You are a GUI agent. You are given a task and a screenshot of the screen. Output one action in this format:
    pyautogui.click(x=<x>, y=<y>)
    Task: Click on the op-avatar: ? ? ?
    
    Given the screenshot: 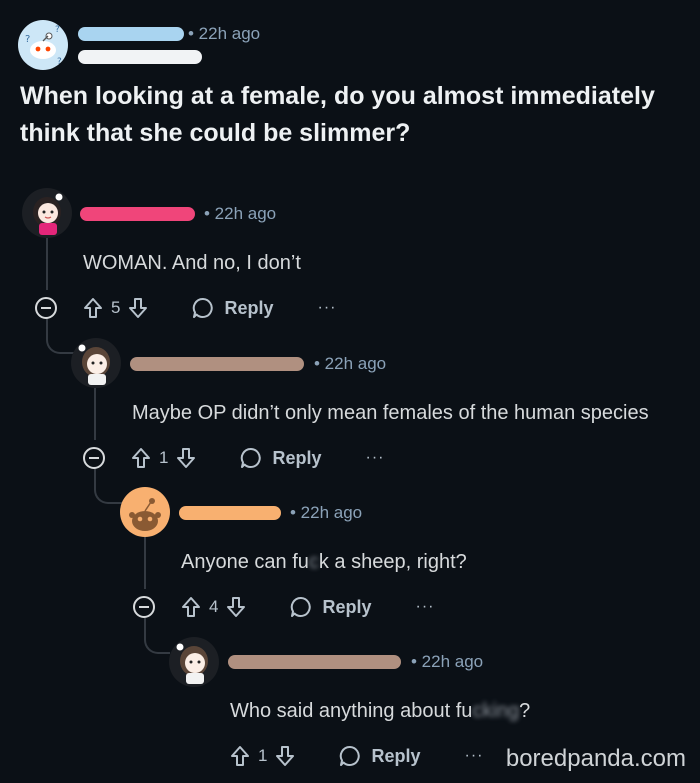 What is the action you would take?
    pyautogui.click(x=43, y=45)
    